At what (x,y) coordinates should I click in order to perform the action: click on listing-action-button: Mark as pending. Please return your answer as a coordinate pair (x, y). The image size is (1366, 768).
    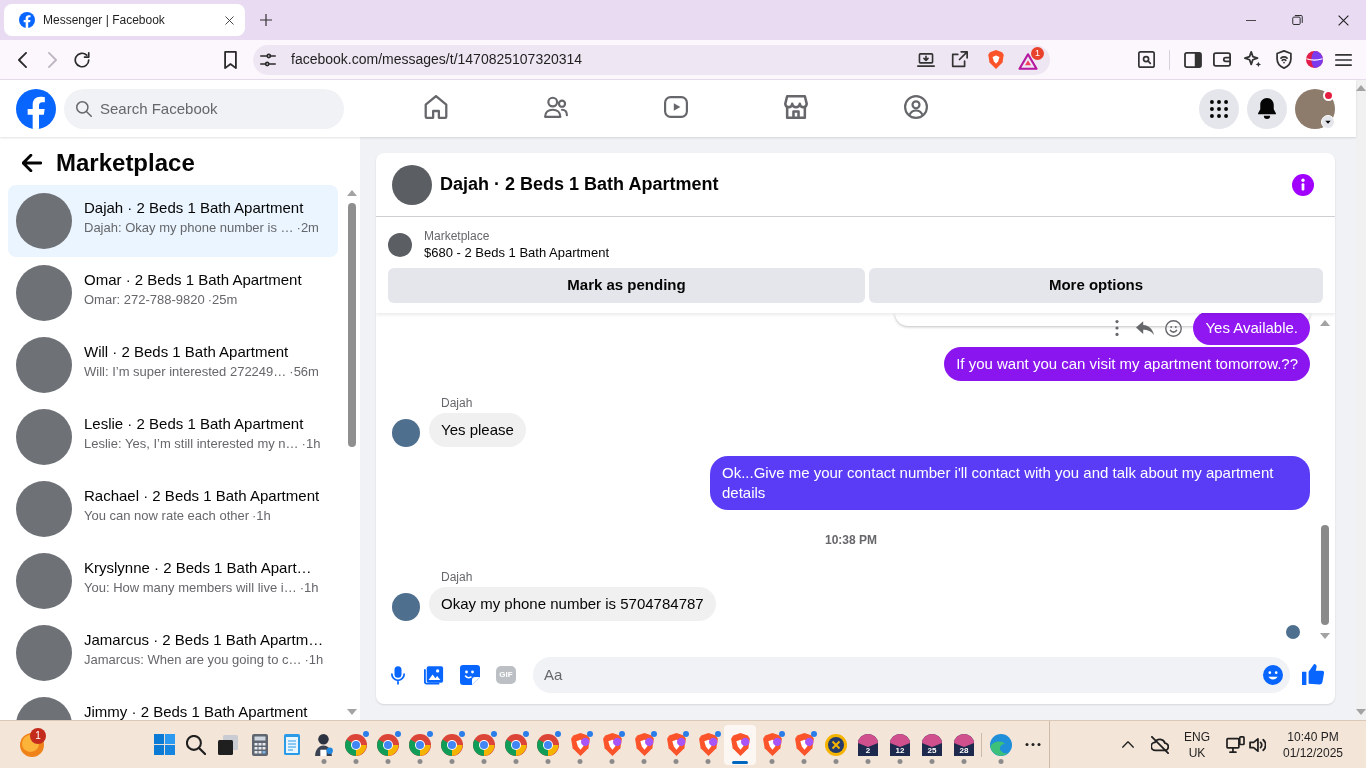
    Looking at the image, I should click on (626, 285).